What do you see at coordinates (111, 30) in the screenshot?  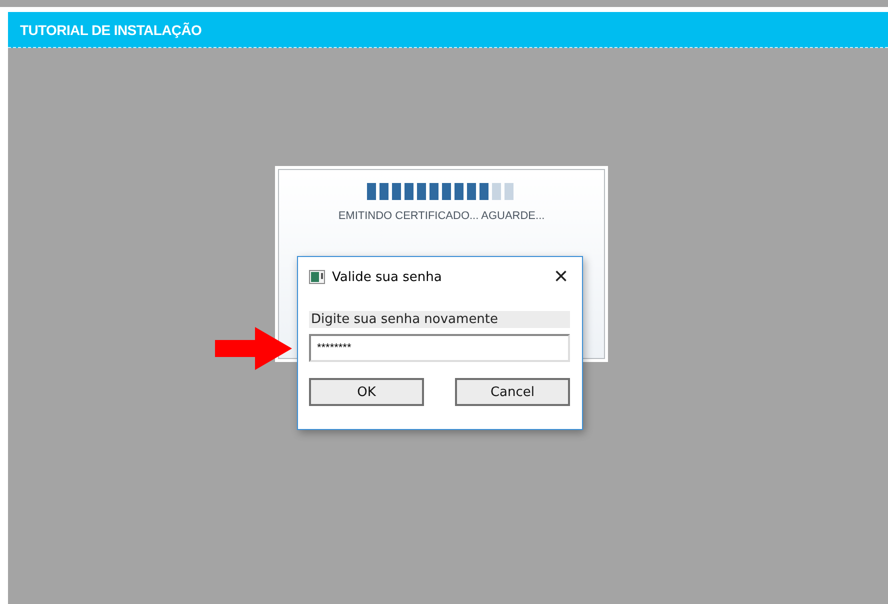 I see `page-title: TUTORIAL DE INSTALAÇÃO` at bounding box center [111, 30].